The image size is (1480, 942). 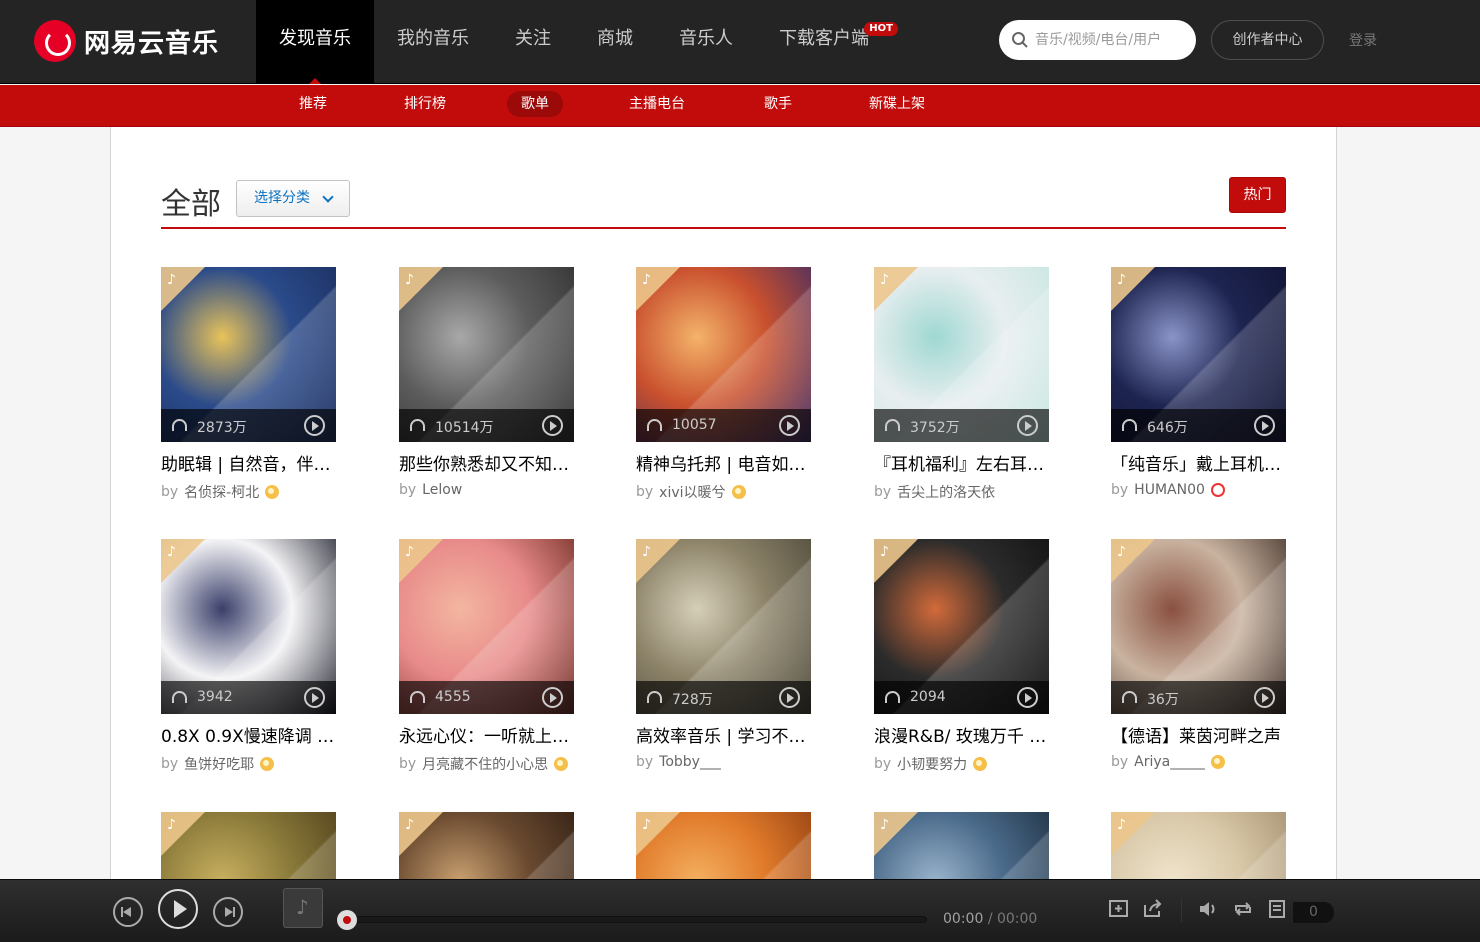 What do you see at coordinates (293, 198) in the screenshot?
I see `select-category-button: 选择分类` at bounding box center [293, 198].